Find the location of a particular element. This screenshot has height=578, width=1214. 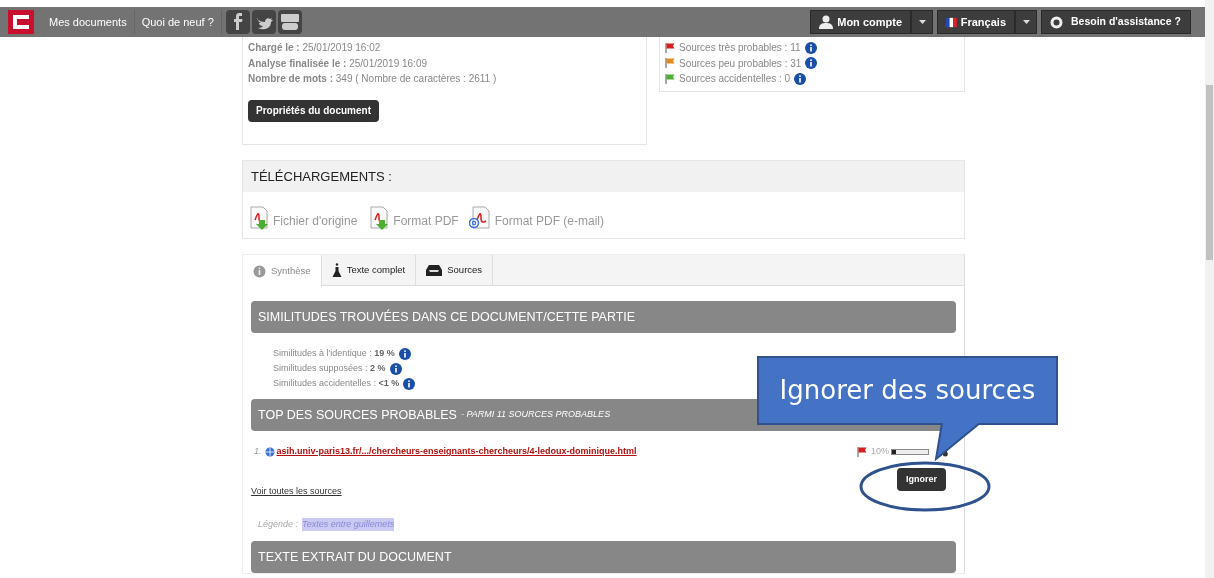

source-count: Sources peu probables : 31 is located at coordinates (740, 63).